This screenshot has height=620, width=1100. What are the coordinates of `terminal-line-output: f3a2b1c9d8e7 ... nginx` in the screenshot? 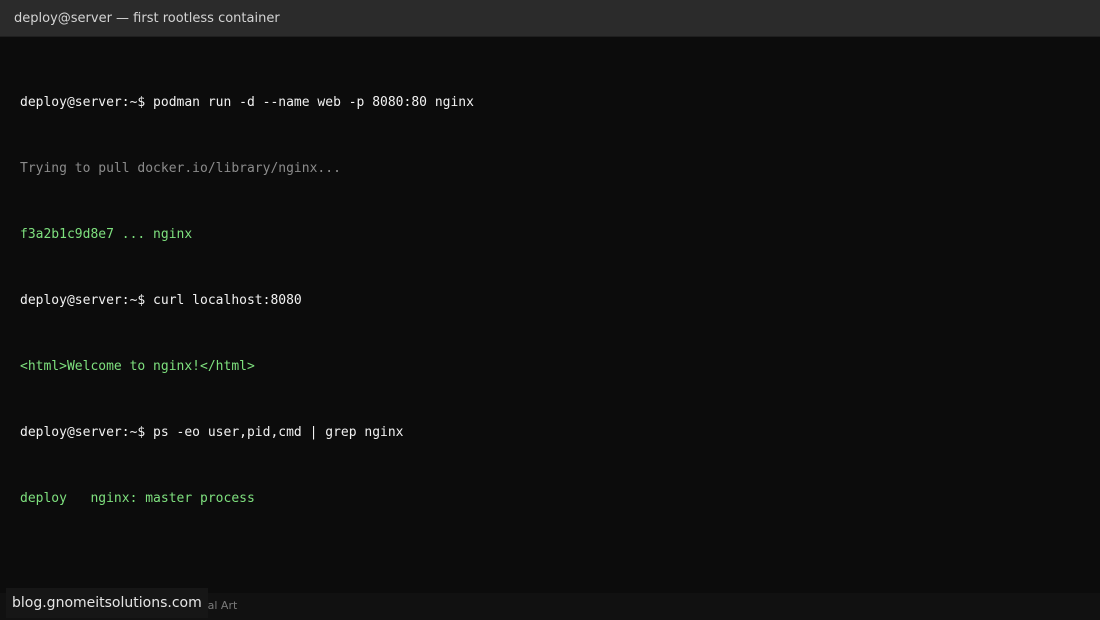 It's located at (106, 234).